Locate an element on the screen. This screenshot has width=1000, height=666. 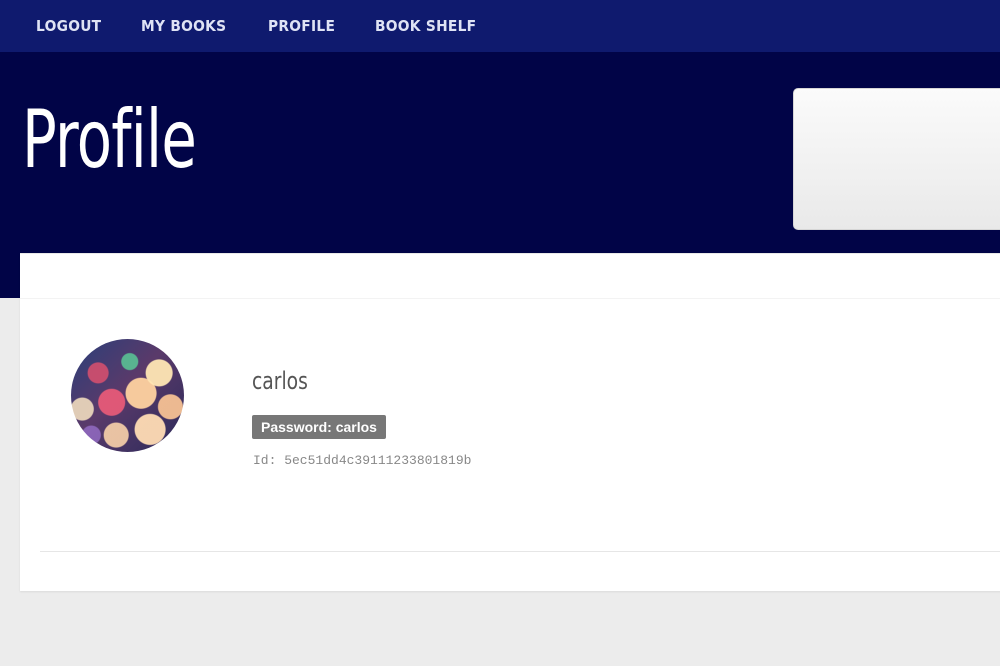
top-navigation: LOGOUT MY BOOKS PROFILE BOOK SHELF is located at coordinates (500, 26).